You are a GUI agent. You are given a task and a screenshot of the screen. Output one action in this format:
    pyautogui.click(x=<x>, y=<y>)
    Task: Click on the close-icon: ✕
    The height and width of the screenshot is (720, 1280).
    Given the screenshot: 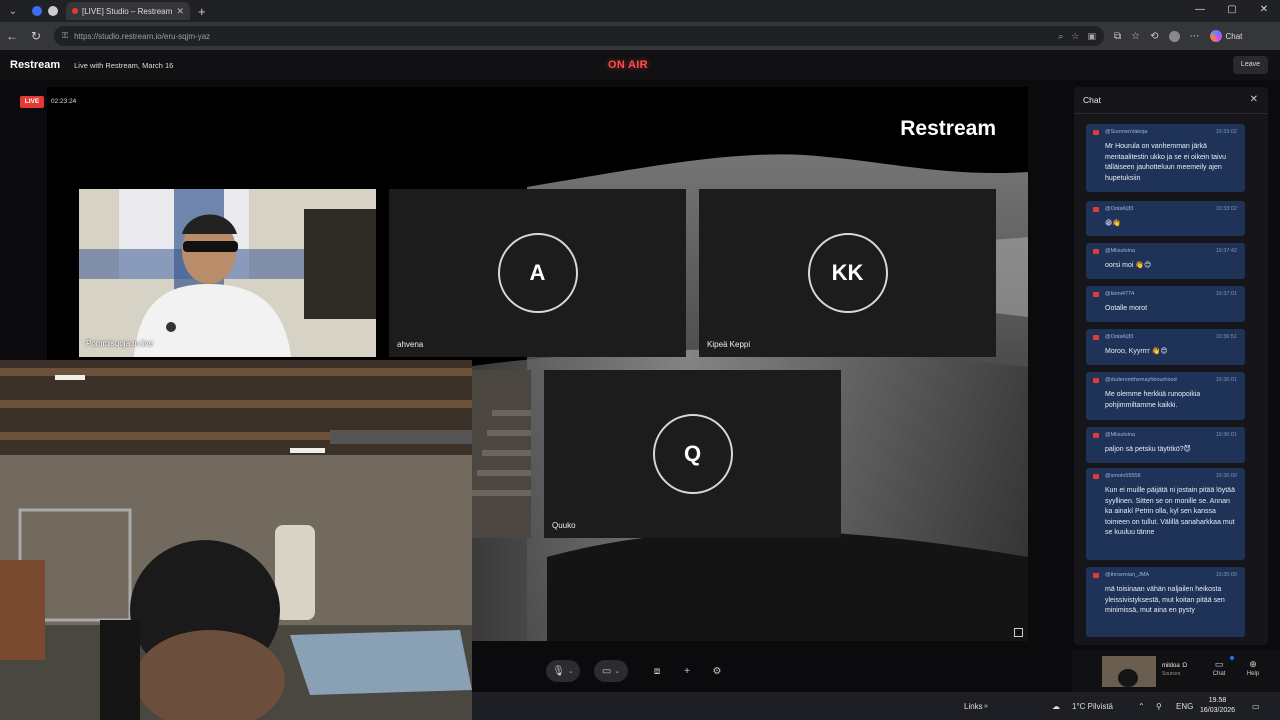 What is the action you would take?
    pyautogui.click(x=1254, y=99)
    